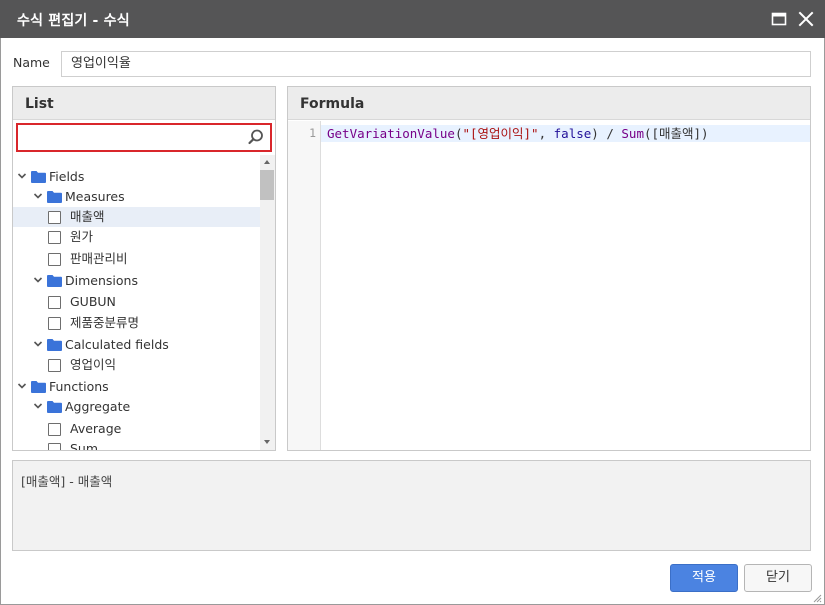 The height and width of the screenshot is (605, 825). I want to click on tree-item: 제품중분류명, so click(136, 323).